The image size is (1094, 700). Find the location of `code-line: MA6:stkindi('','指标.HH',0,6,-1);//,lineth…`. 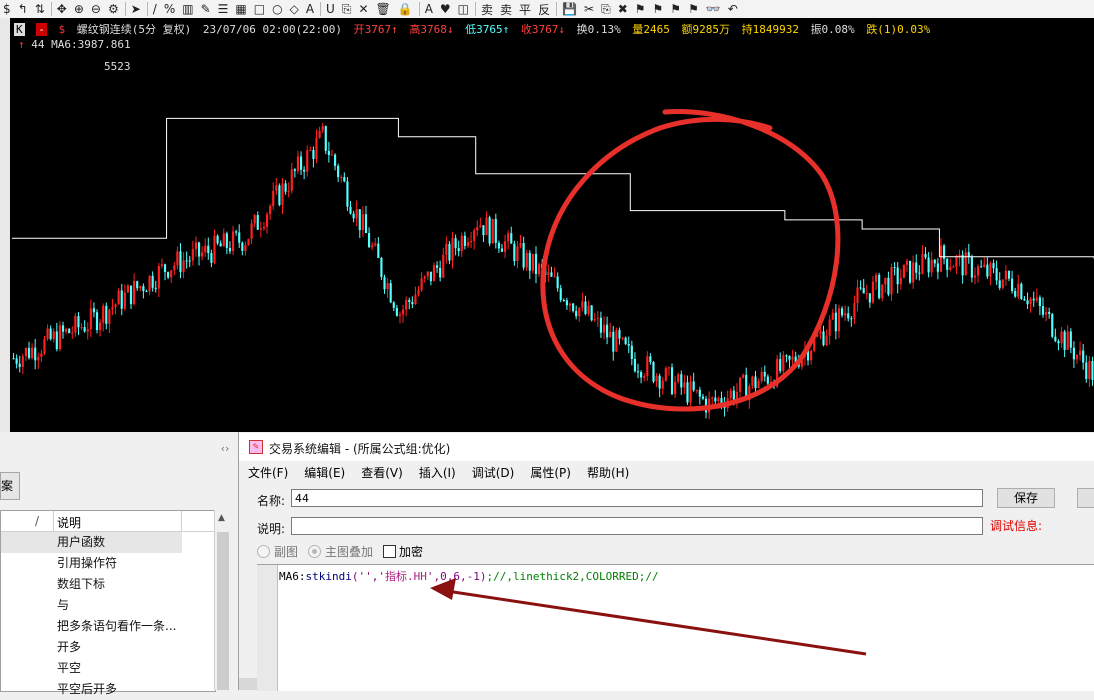

code-line: MA6:stkindi('','指标.HH',0,6,-1);//,lineth… is located at coordinates (469, 576).